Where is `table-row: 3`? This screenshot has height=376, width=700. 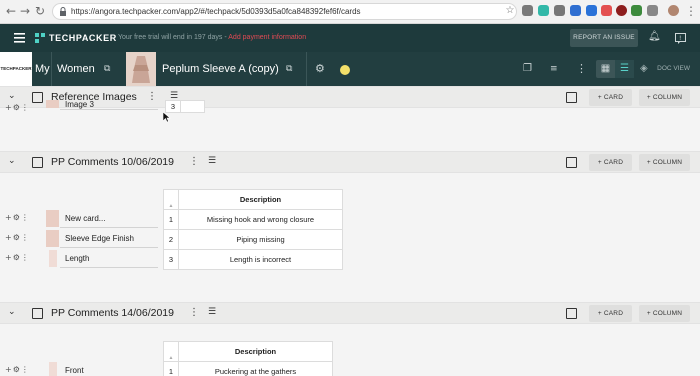
table-row: 3 is located at coordinates (185, 106).